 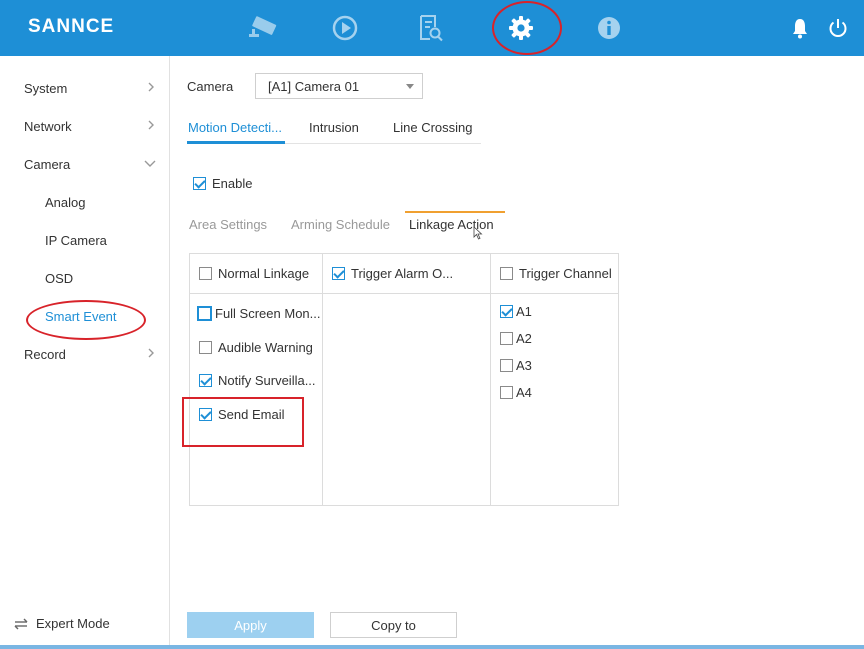 What do you see at coordinates (524, 338) in the screenshot?
I see `channel-a2-label: A2` at bounding box center [524, 338].